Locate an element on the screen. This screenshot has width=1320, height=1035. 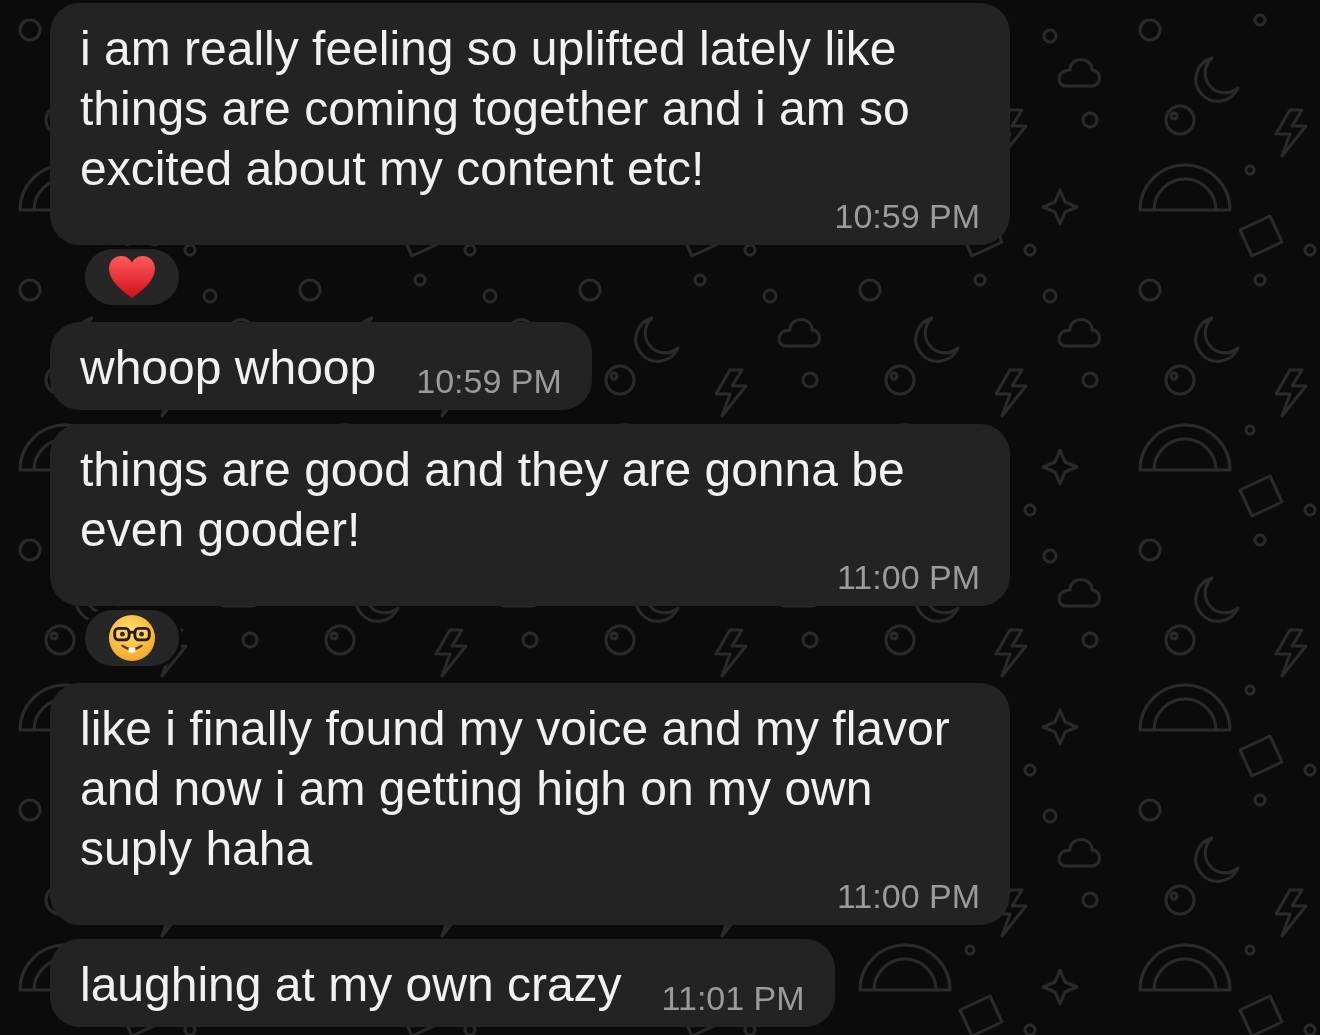
message-text: things are good and they are gonna be even gooder! is located at coordinates (493, 500).